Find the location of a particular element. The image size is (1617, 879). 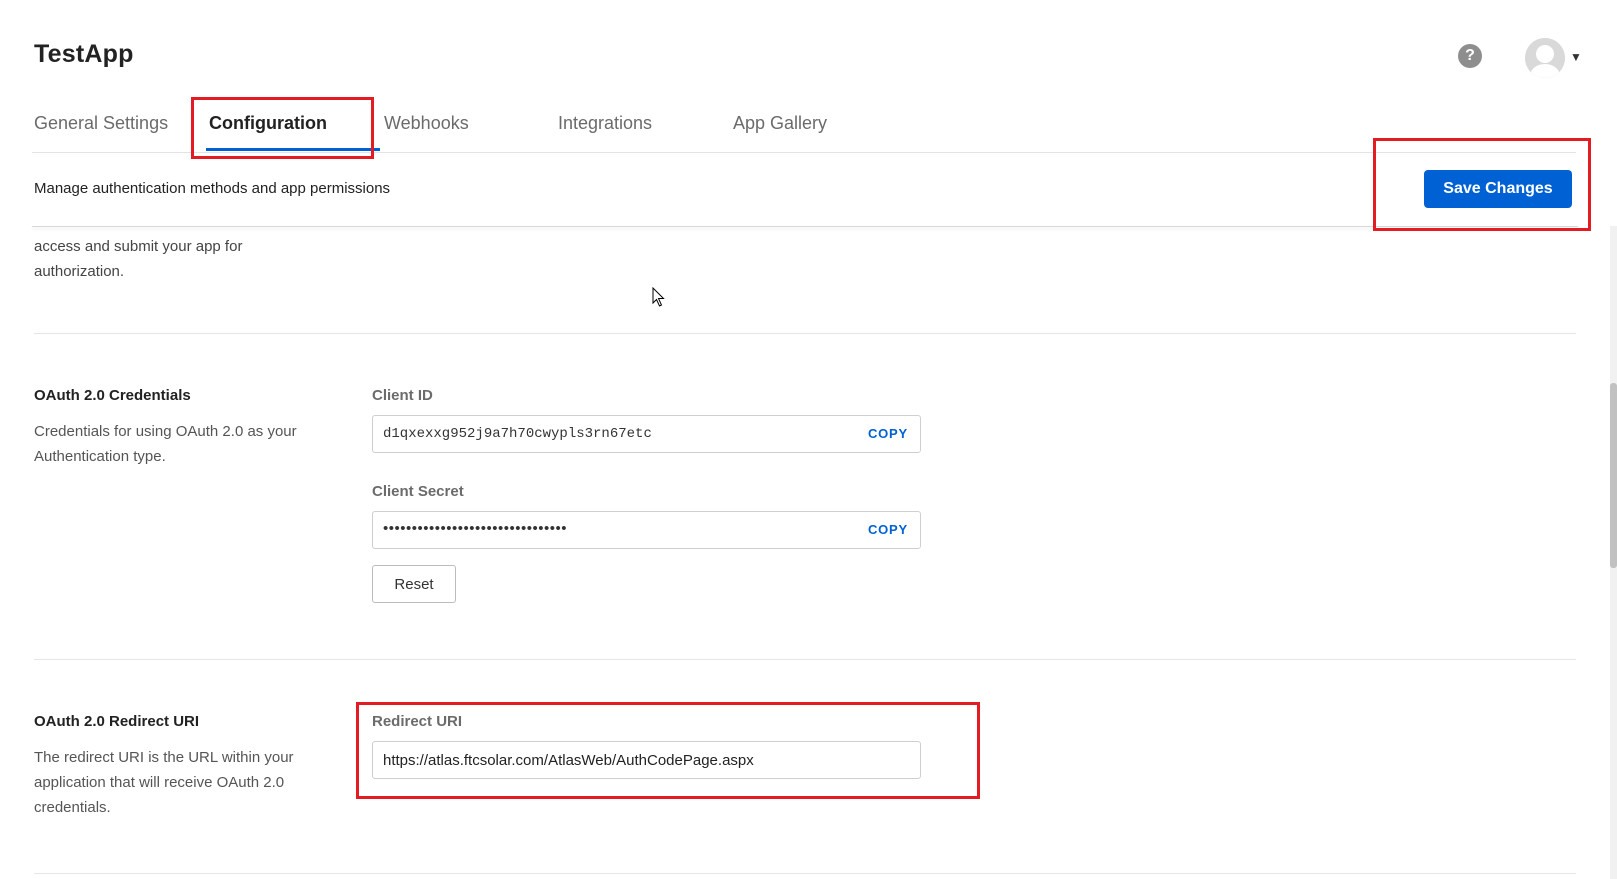

help-icon: ? is located at coordinates (1470, 56).